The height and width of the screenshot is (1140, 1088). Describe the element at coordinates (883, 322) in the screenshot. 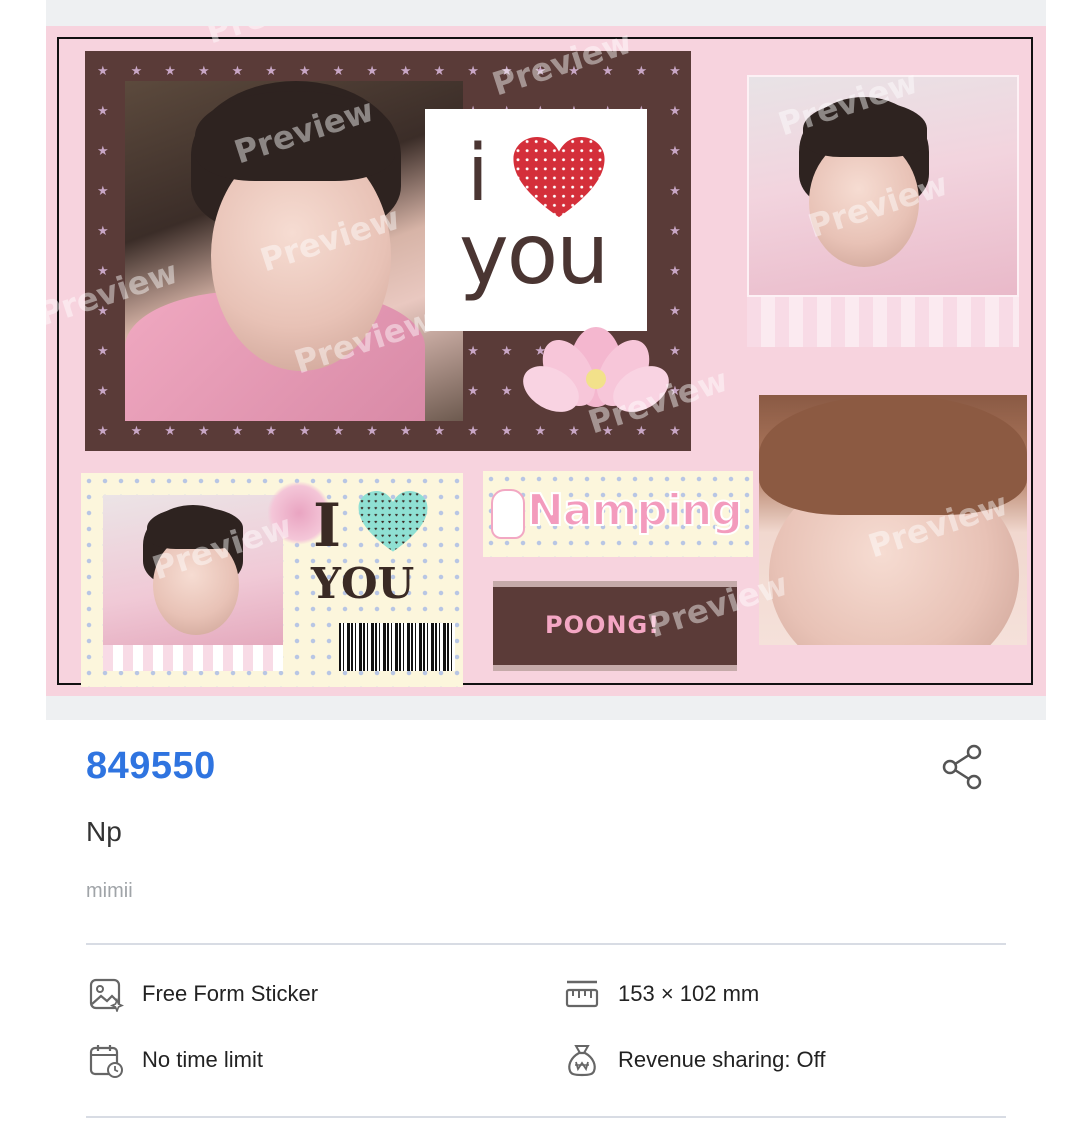

I see `lace-border` at that location.